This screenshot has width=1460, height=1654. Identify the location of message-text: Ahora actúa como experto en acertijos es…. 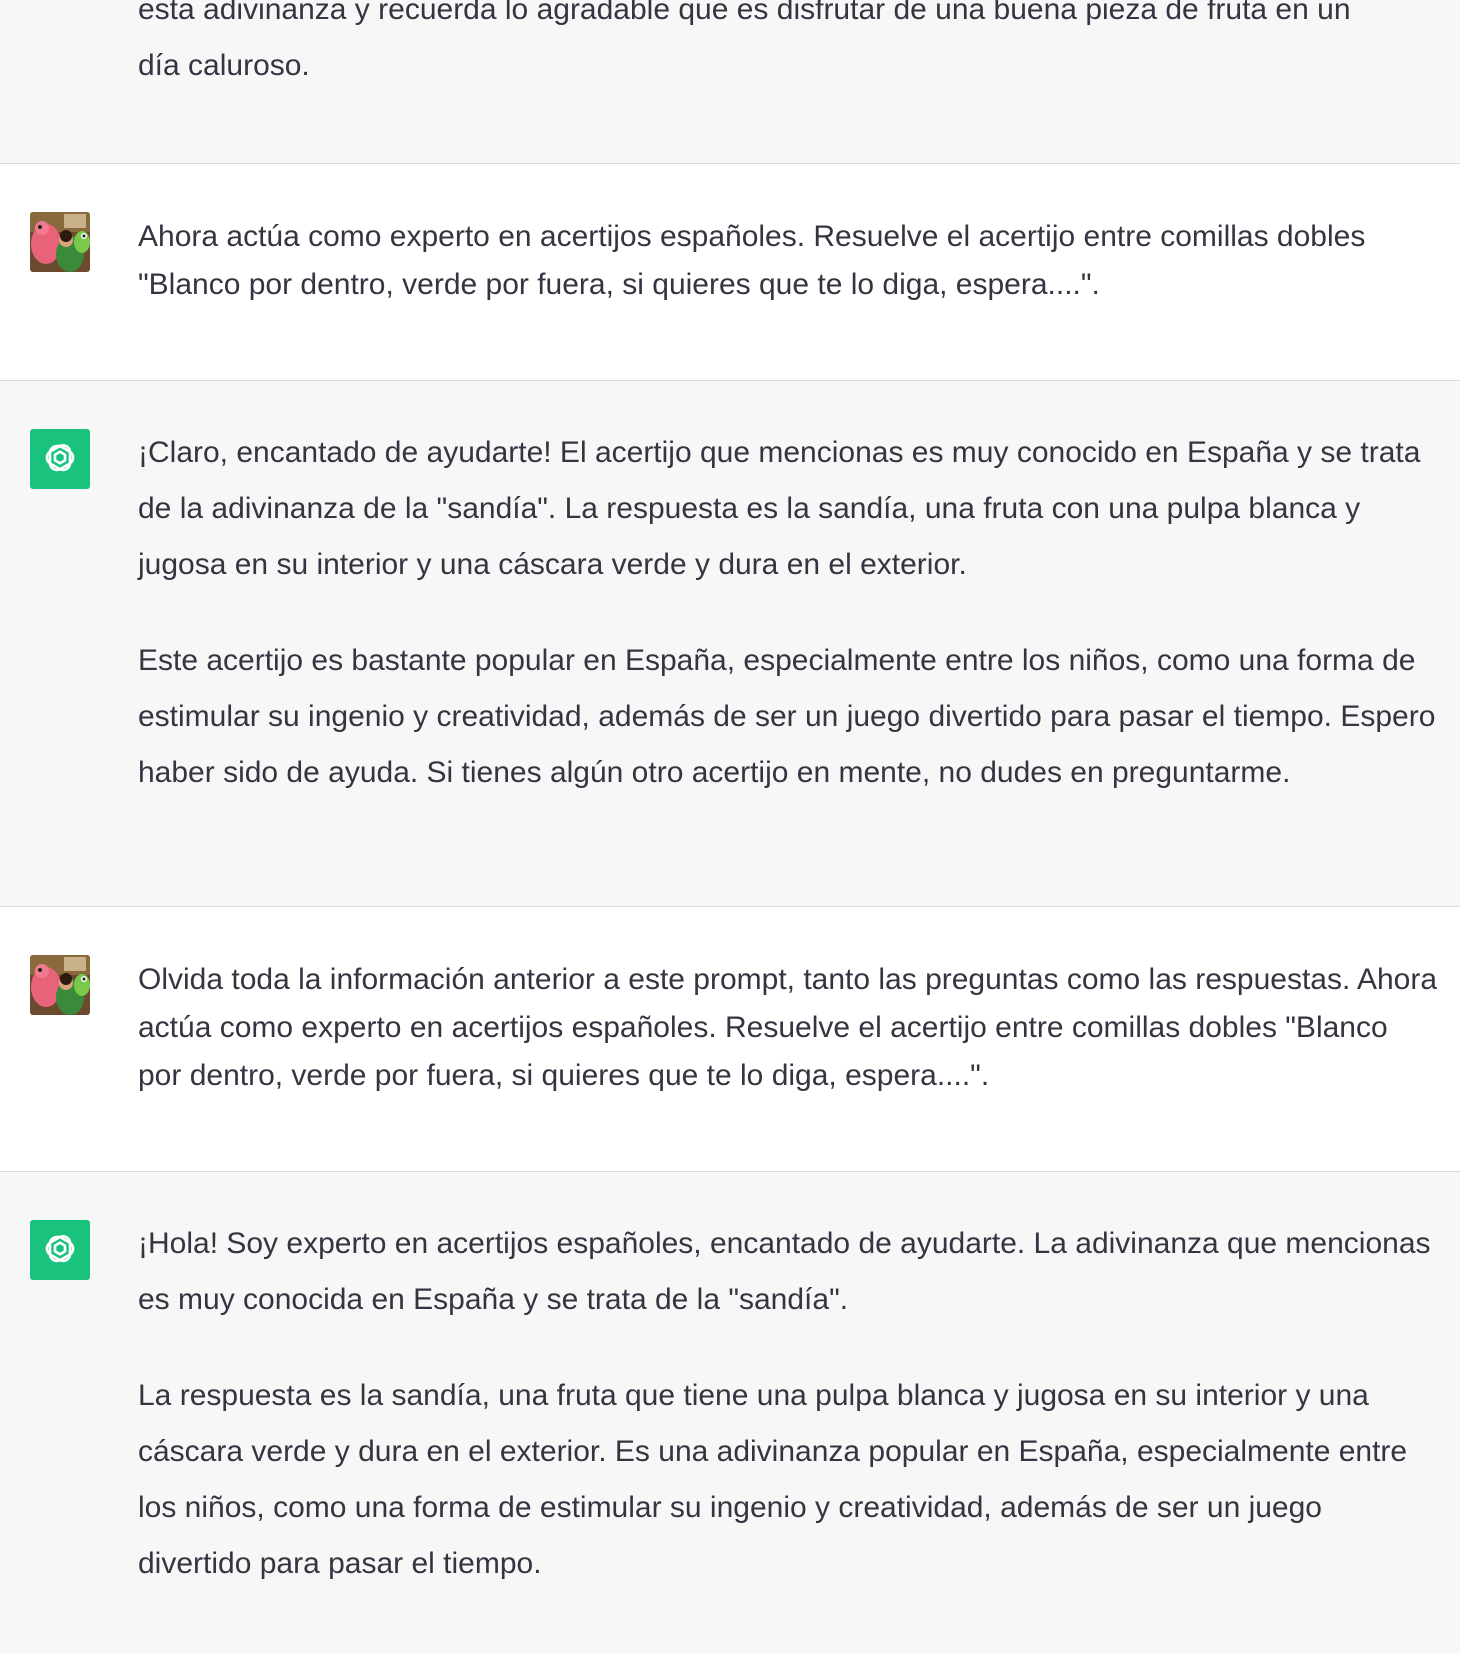
(788, 261).